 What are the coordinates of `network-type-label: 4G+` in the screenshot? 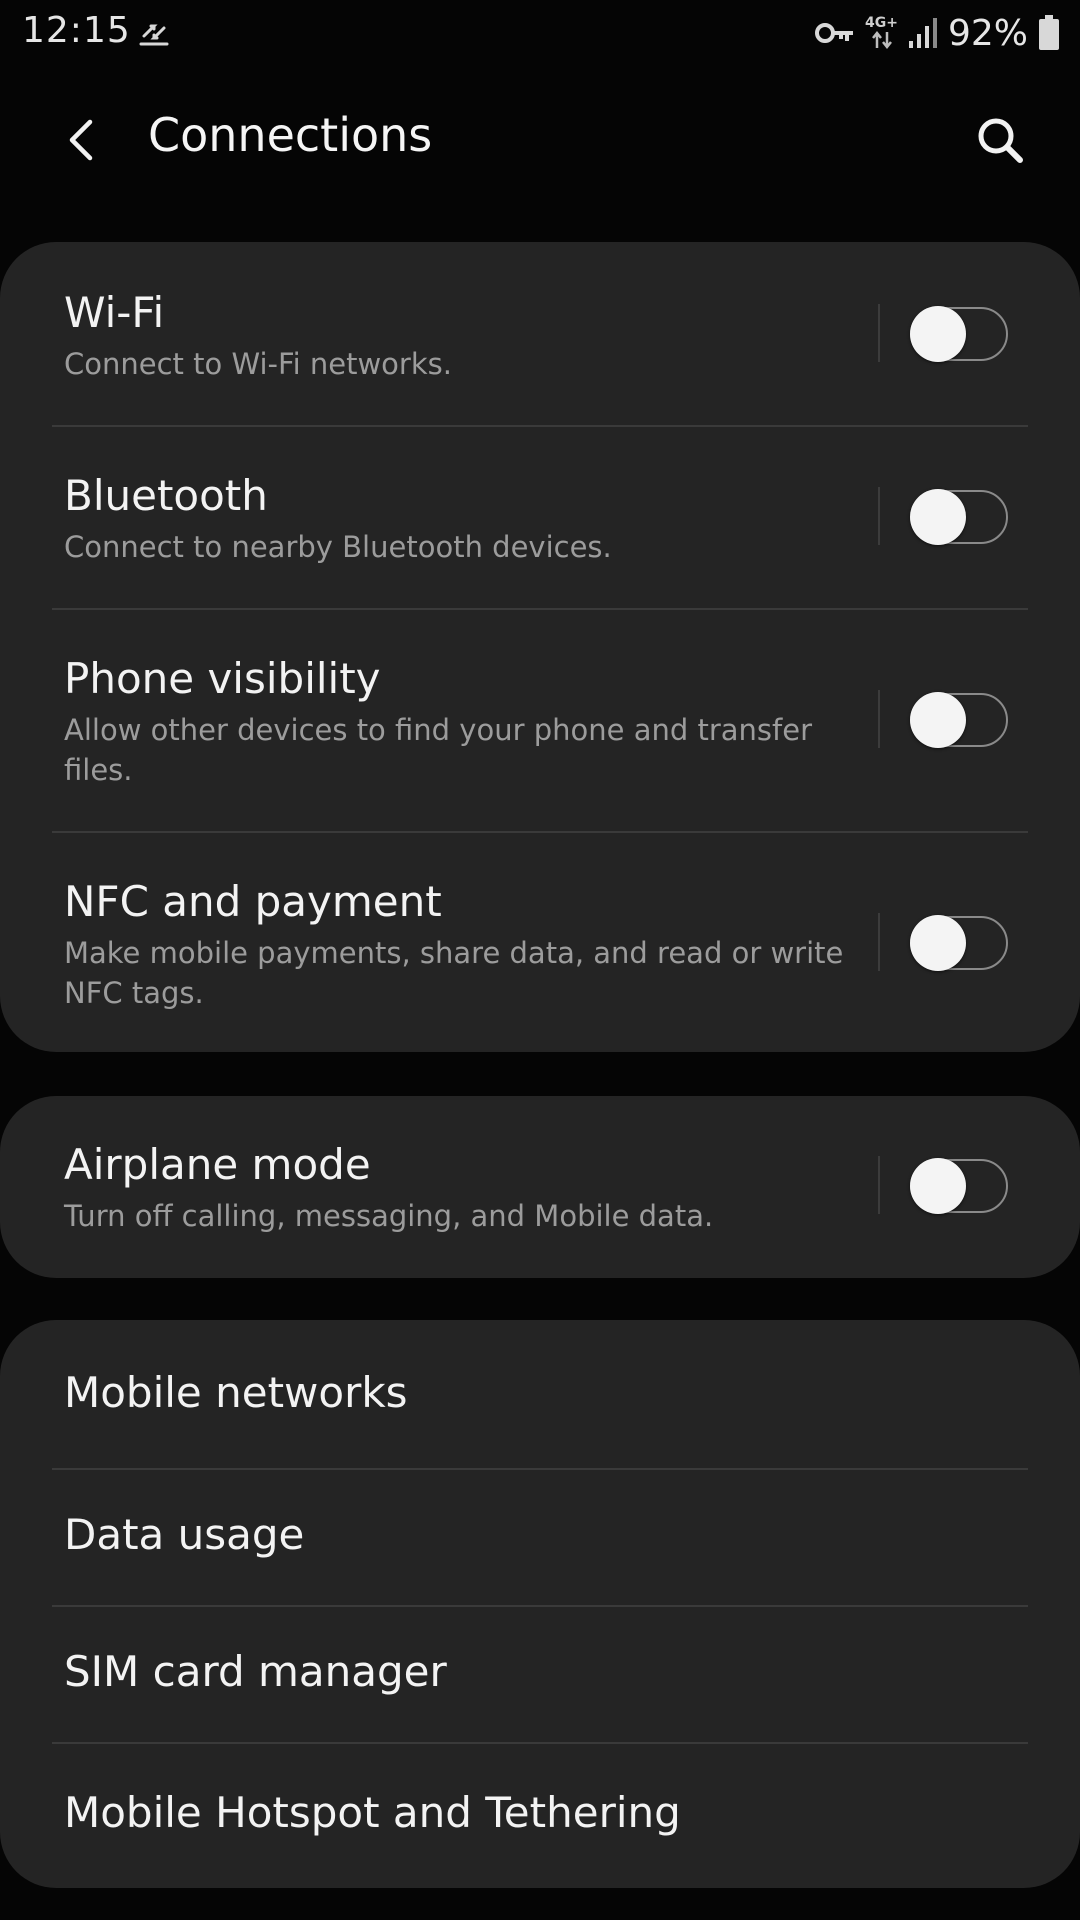 It's located at (881, 23).